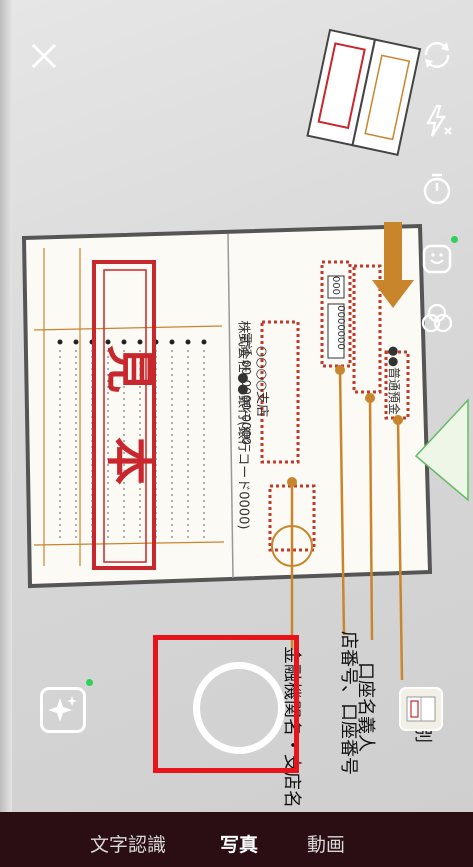 The width and height of the screenshot is (473, 867). I want to click on gallery-thumbnail, so click(421, 709).